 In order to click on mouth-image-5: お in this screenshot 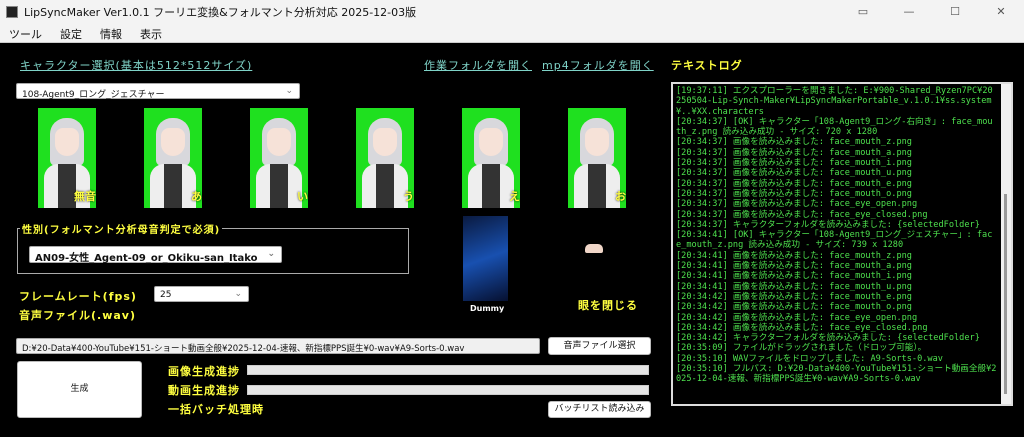, I will do `click(597, 158)`.